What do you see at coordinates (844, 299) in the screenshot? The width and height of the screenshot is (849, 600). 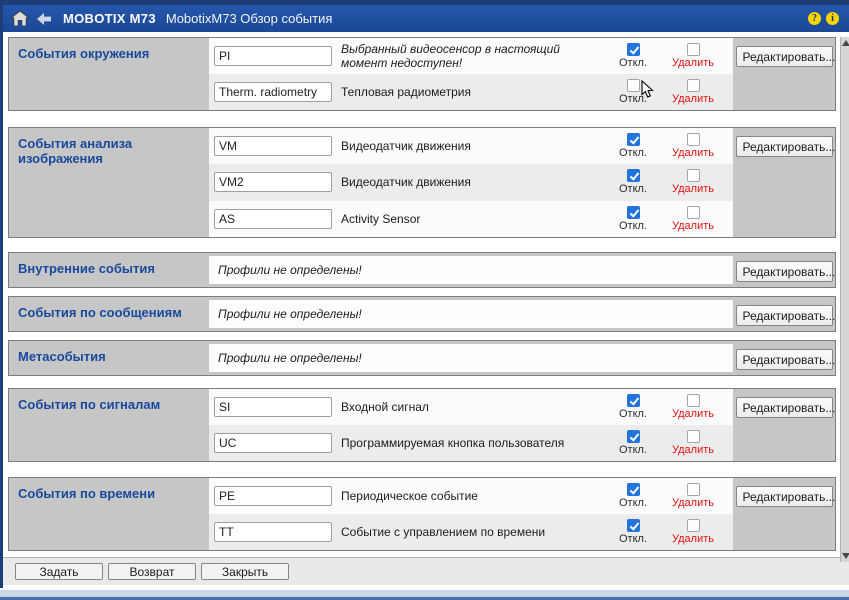 I see `scrollbar` at bounding box center [844, 299].